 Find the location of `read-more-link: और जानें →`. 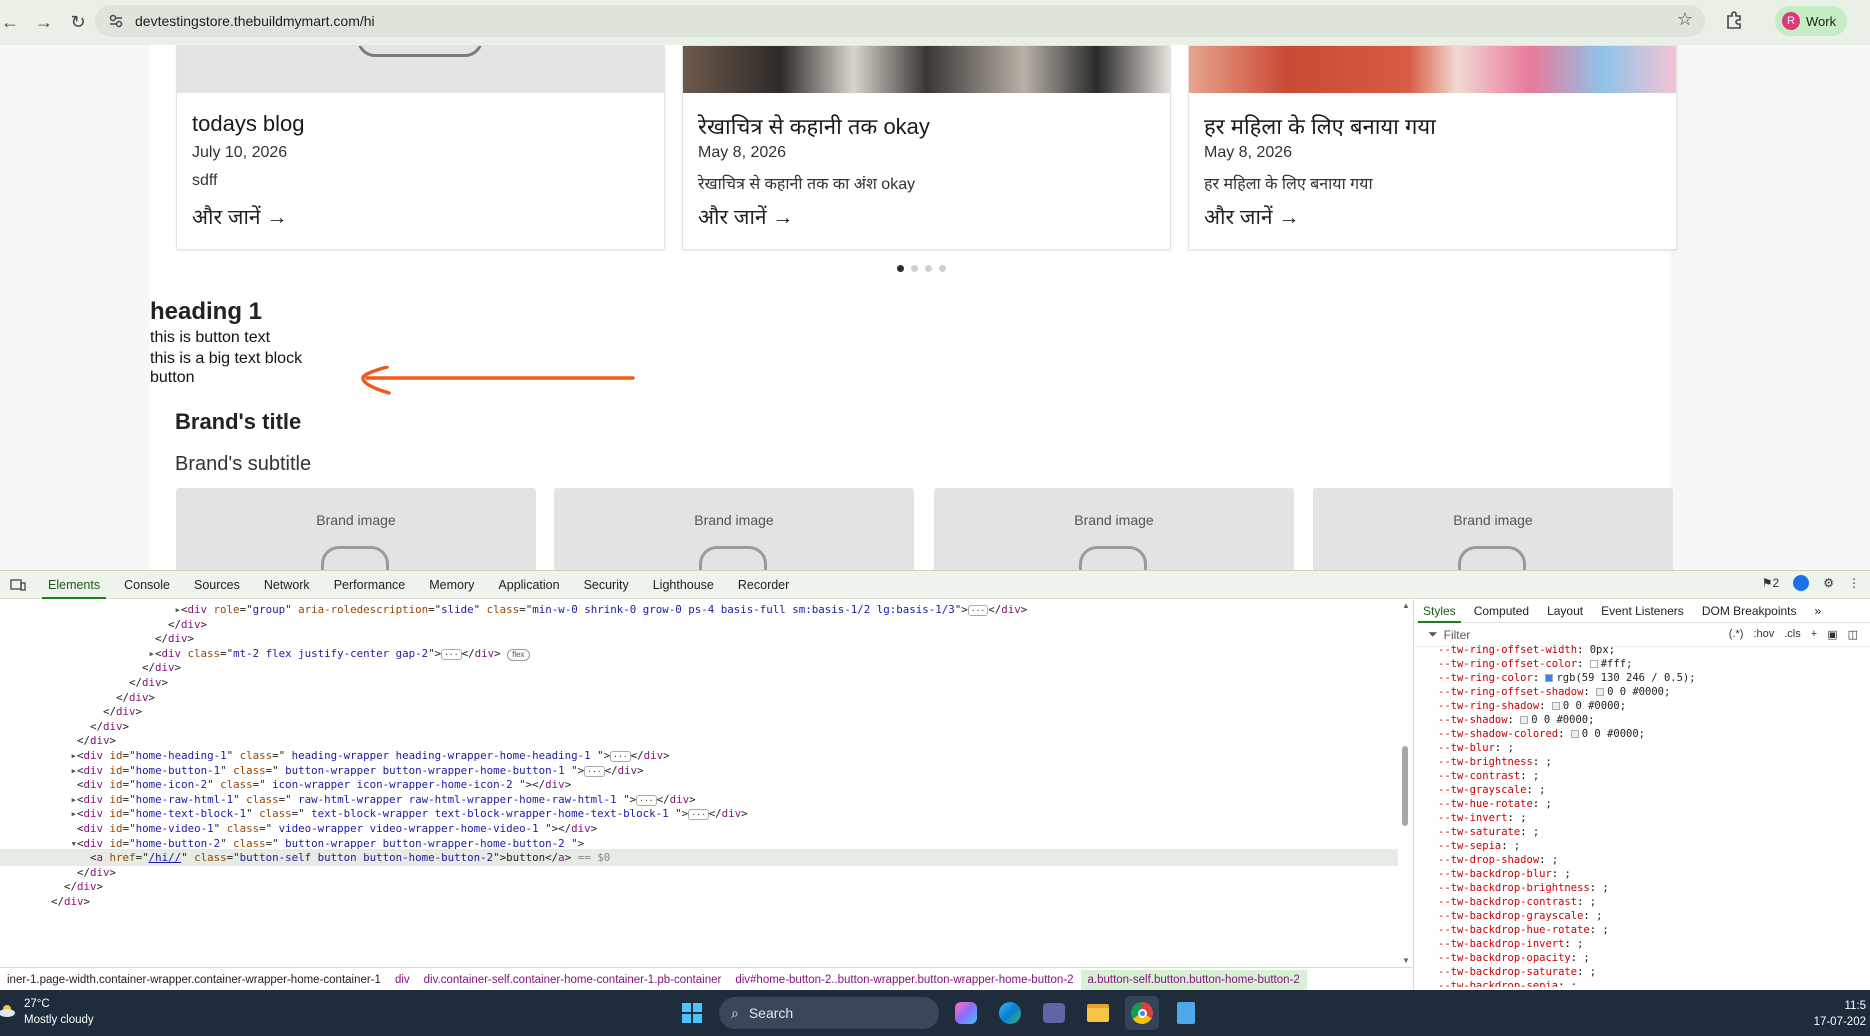

read-more-link: और जानें → is located at coordinates (239, 217).